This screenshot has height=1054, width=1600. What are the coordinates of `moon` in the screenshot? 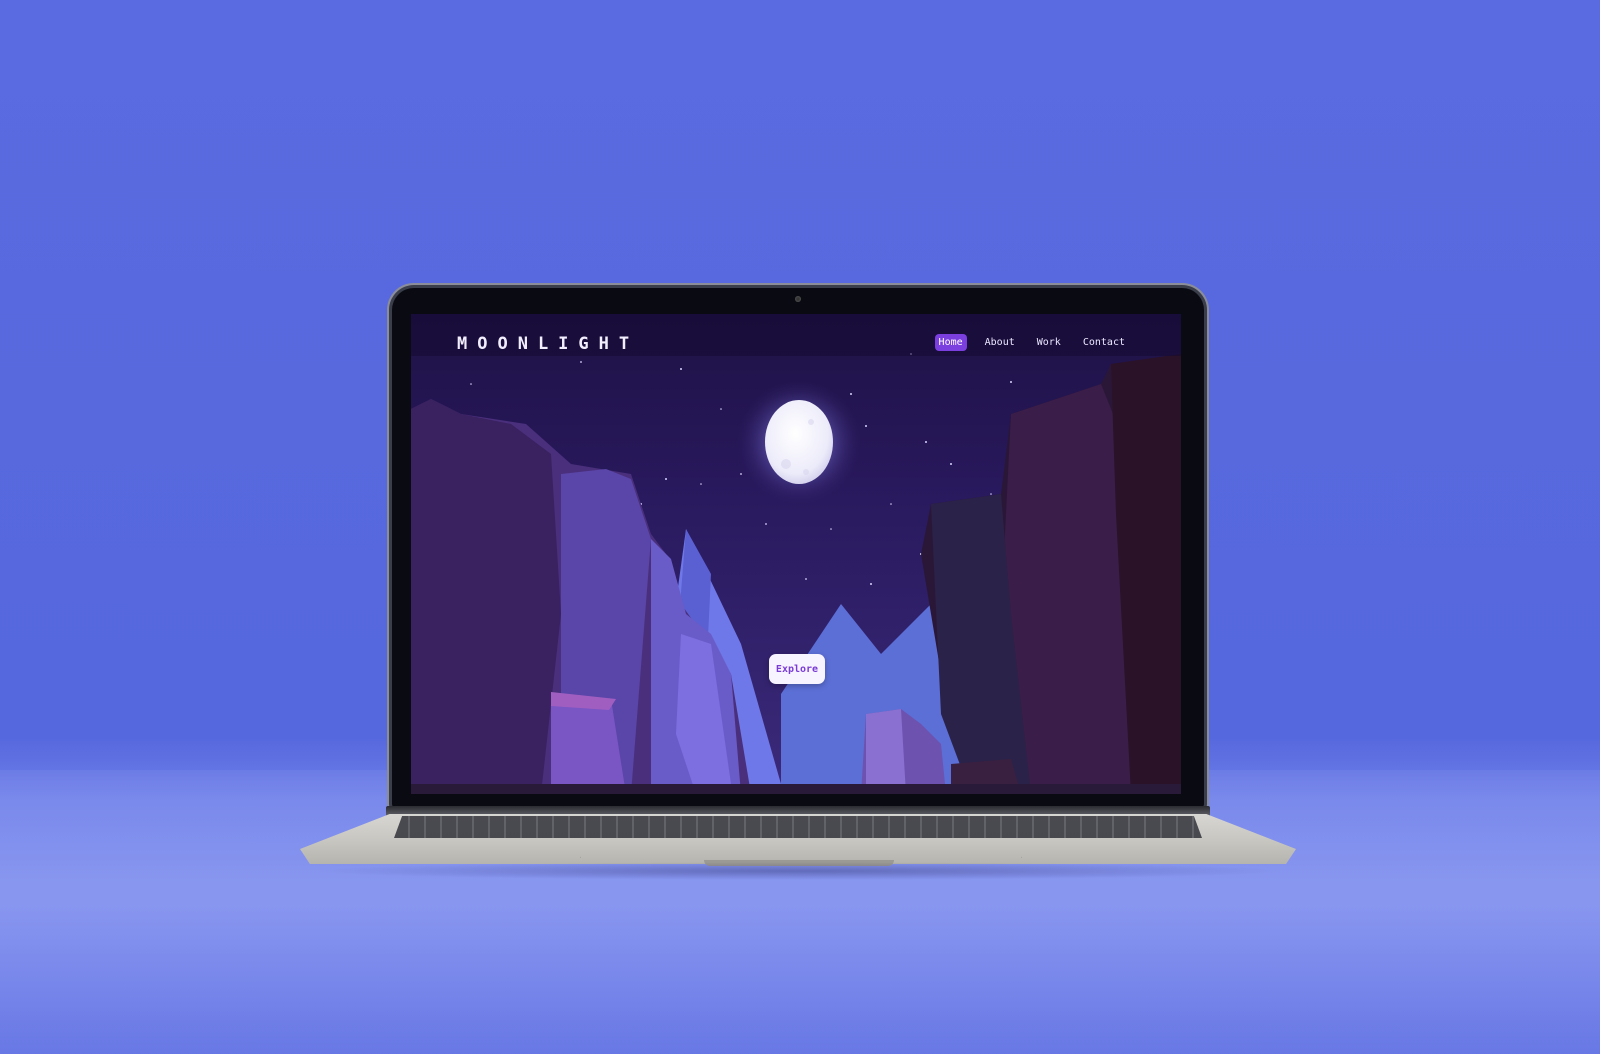 It's located at (799, 442).